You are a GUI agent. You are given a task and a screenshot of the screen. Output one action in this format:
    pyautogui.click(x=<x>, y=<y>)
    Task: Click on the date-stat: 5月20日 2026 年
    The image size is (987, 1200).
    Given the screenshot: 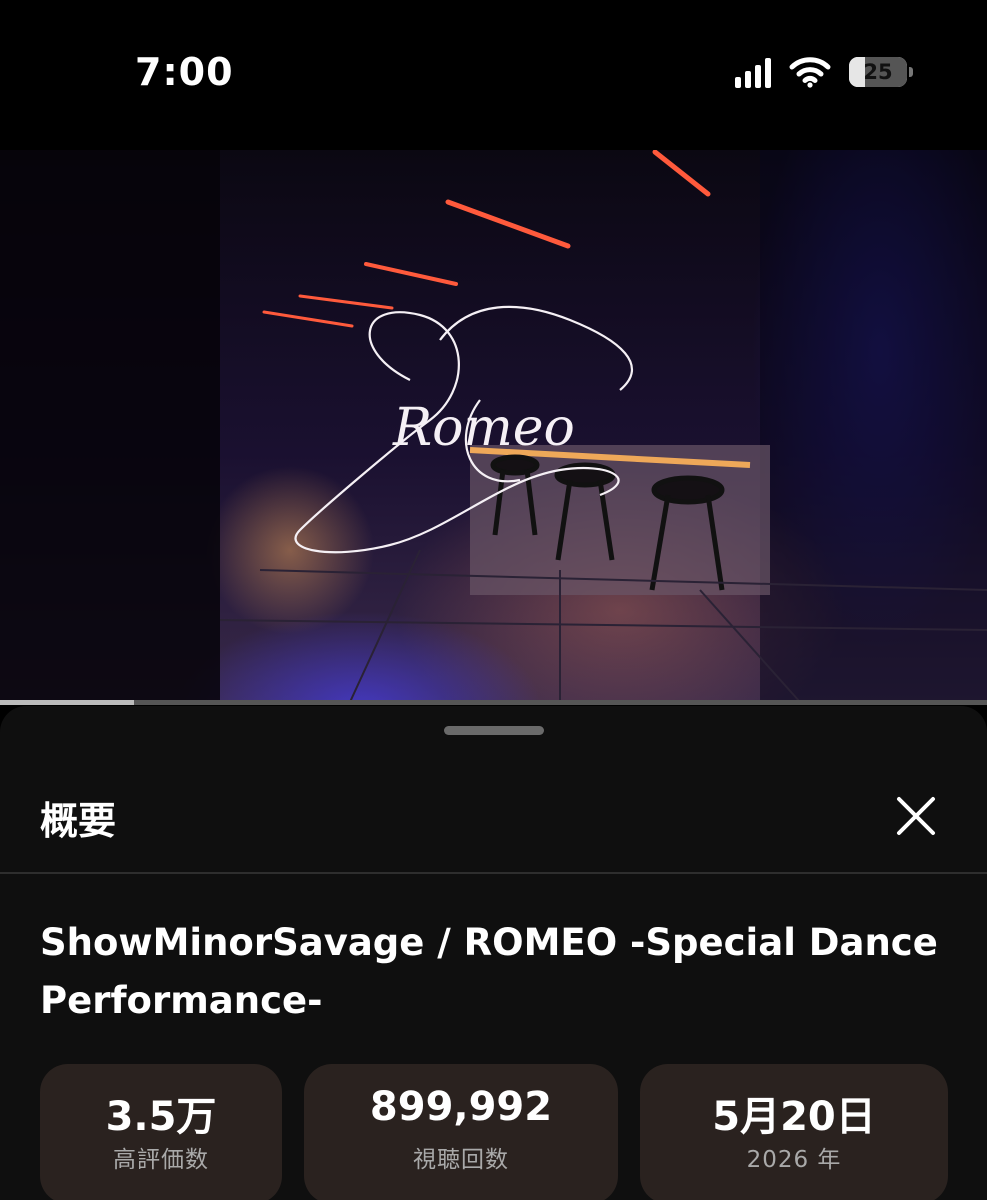 What is the action you would take?
    pyautogui.click(x=794, y=1132)
    